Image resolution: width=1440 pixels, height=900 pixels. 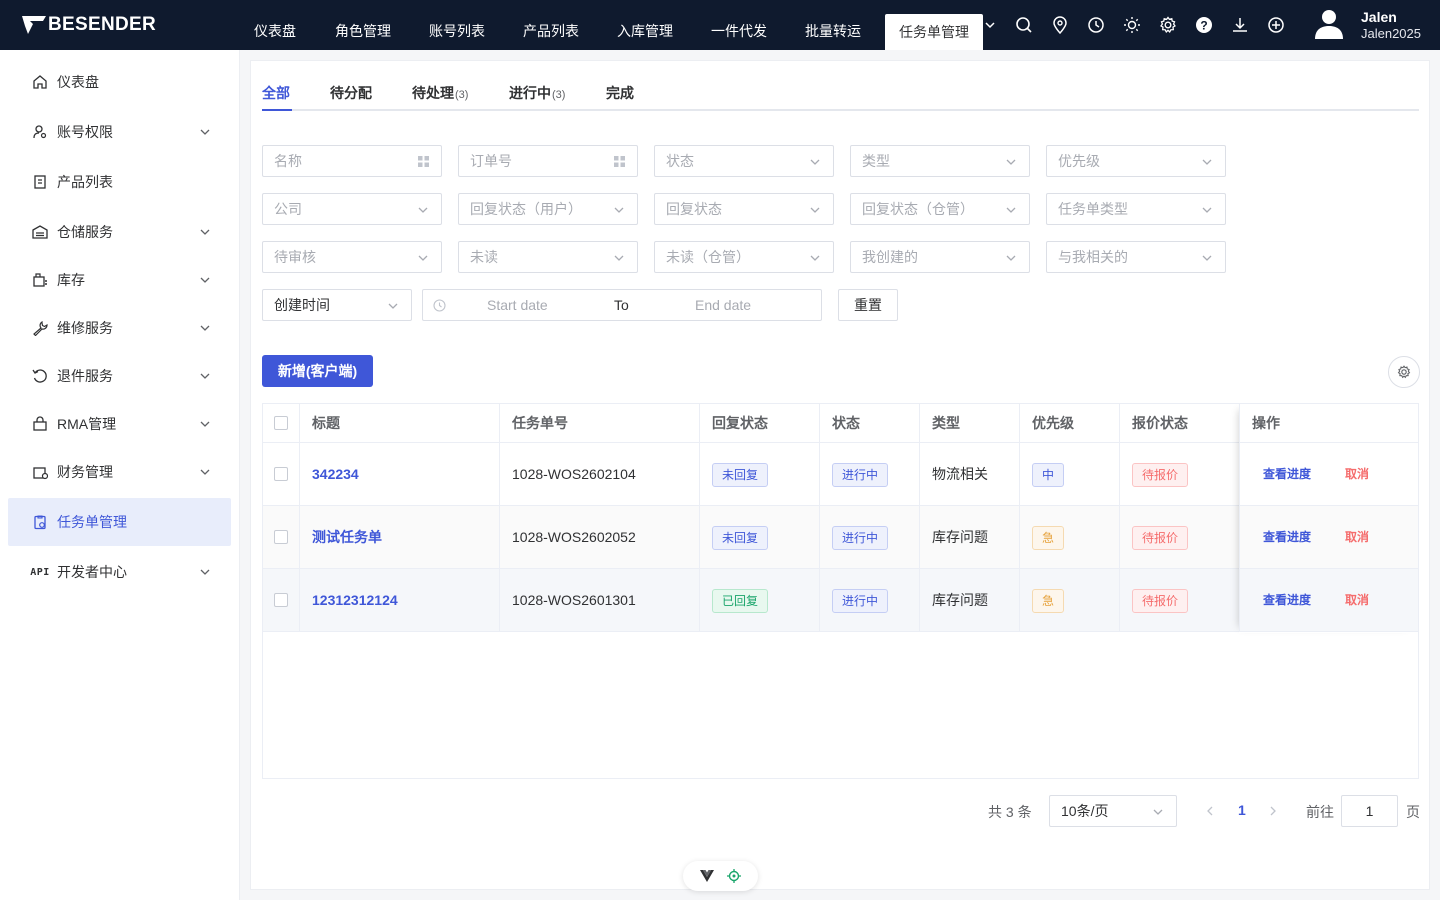 What do you see at coordinates (600, 537) in the screenshot?
I see `task-no-cell: 1028-WOS2602052` at bounding box center [600, 537].